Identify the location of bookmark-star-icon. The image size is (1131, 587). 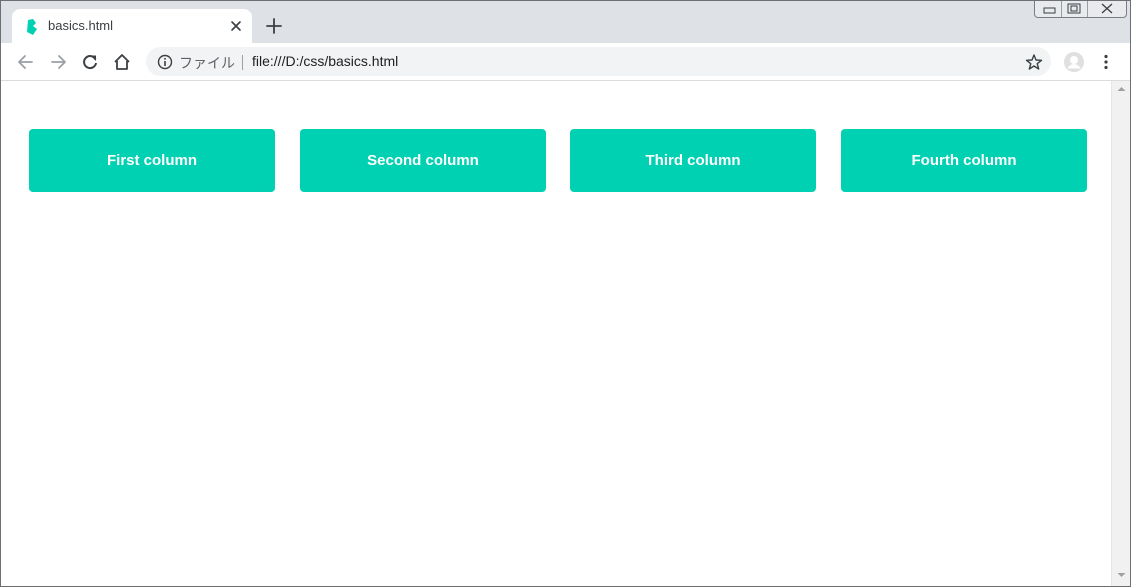
(1034, 62).